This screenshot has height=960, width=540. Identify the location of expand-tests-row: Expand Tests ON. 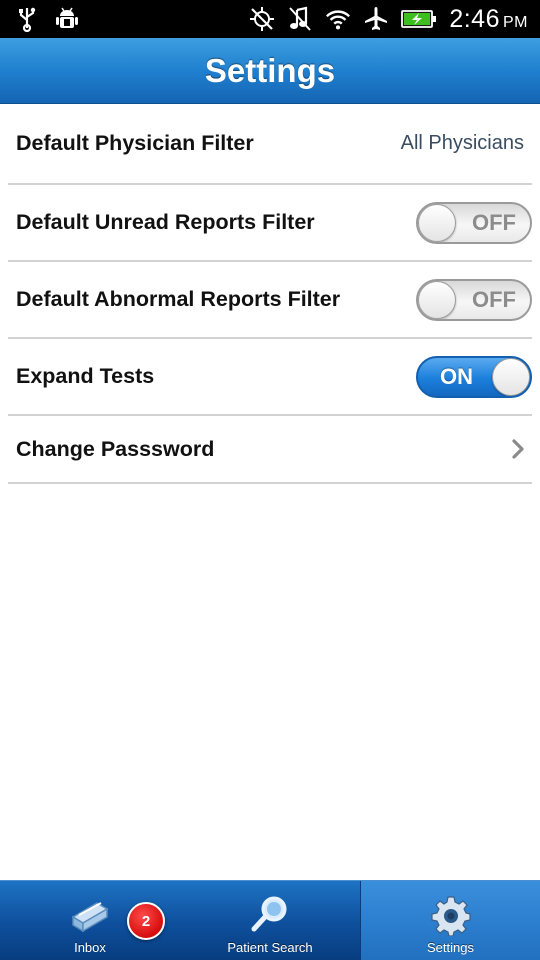
(270, 377).